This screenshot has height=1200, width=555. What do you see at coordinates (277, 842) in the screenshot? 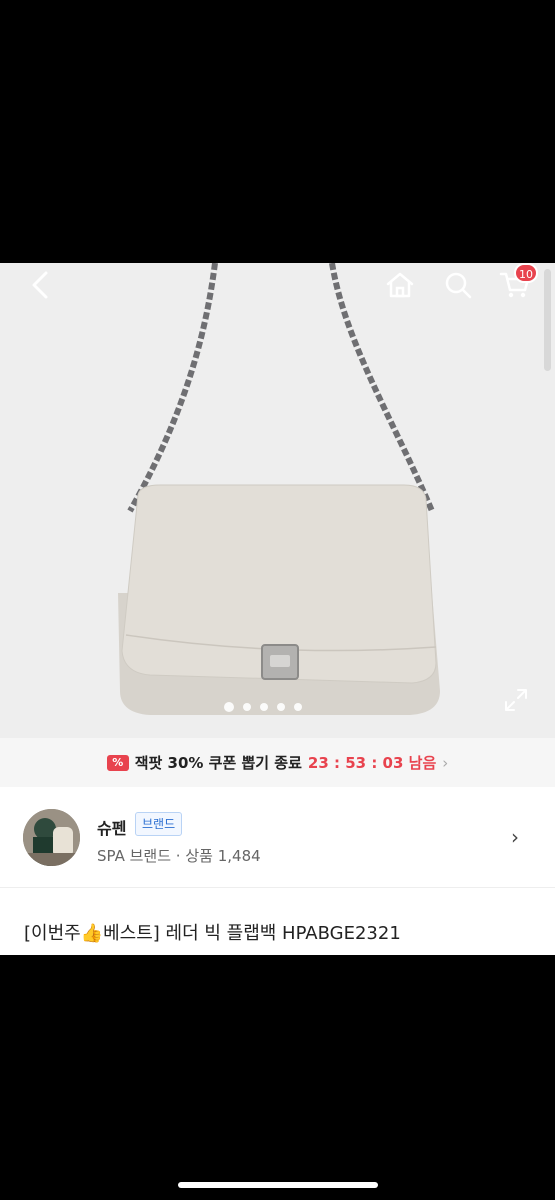
I see `shop-info-row: 슈펜 브랜드 SPA 브랜드 · 상품 1,484 ›` at bounding box center [277, 842].